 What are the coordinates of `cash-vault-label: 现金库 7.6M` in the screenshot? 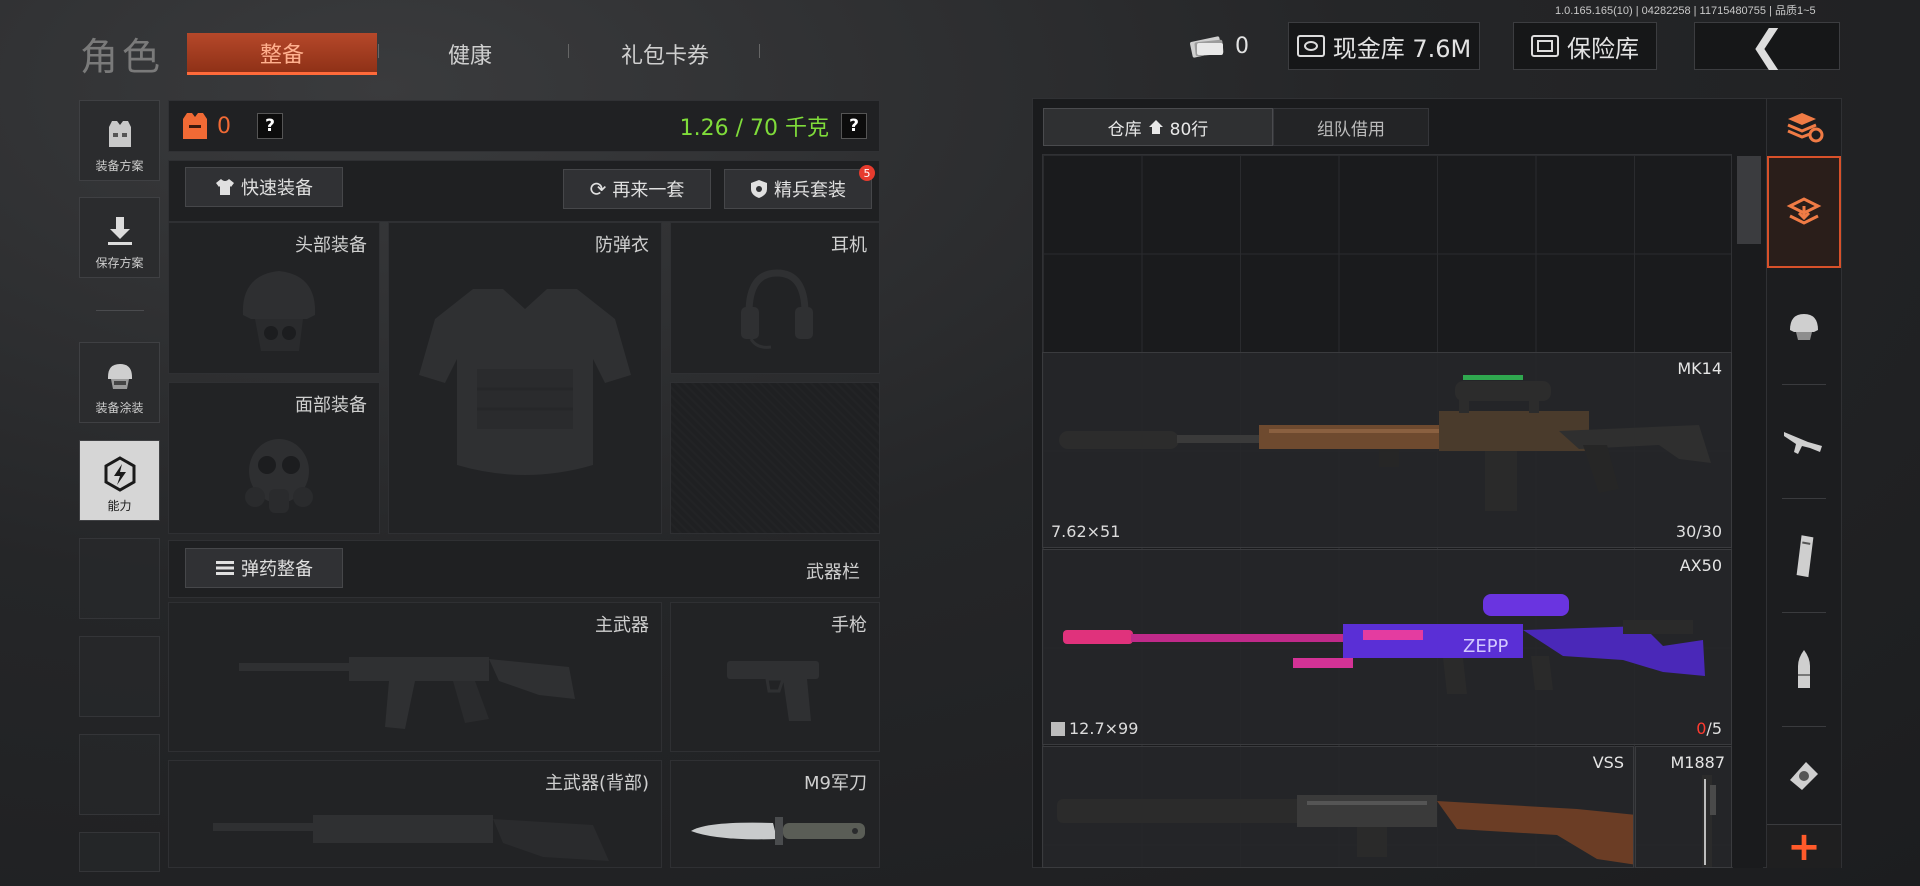 It's located at (1402, 48).